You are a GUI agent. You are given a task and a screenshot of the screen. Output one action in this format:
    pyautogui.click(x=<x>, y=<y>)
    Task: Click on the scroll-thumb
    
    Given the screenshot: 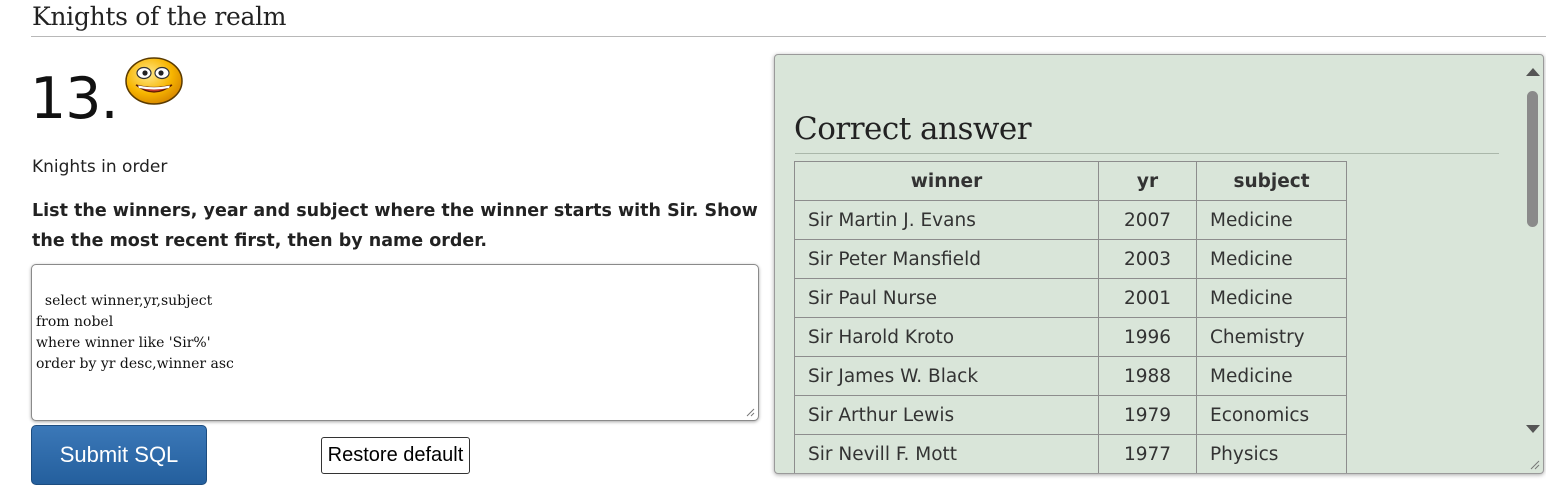 What is the action you would take?
    pyautogui.click(x=1532, y=159)
    